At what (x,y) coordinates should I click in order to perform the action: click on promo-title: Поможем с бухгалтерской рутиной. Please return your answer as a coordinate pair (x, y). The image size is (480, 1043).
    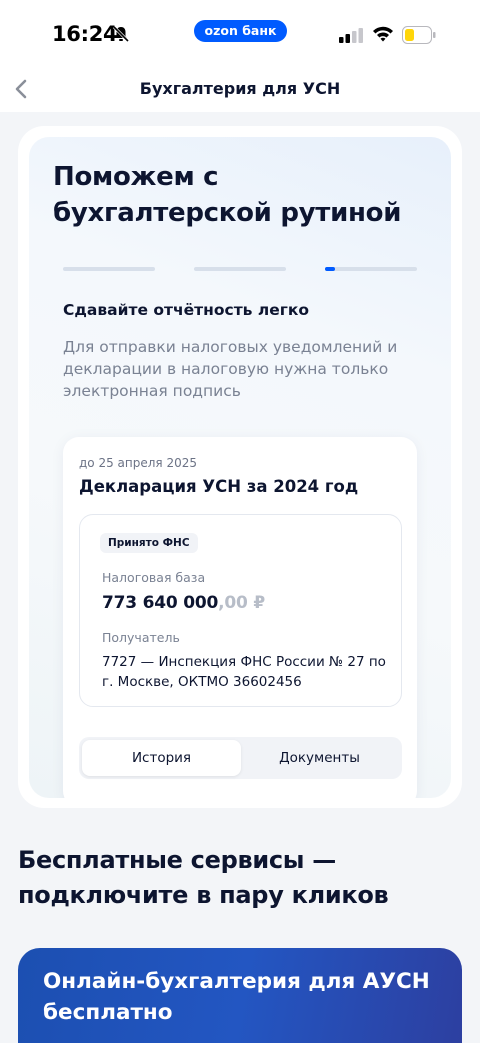
    Looking at the image, I should click on (227, 195).